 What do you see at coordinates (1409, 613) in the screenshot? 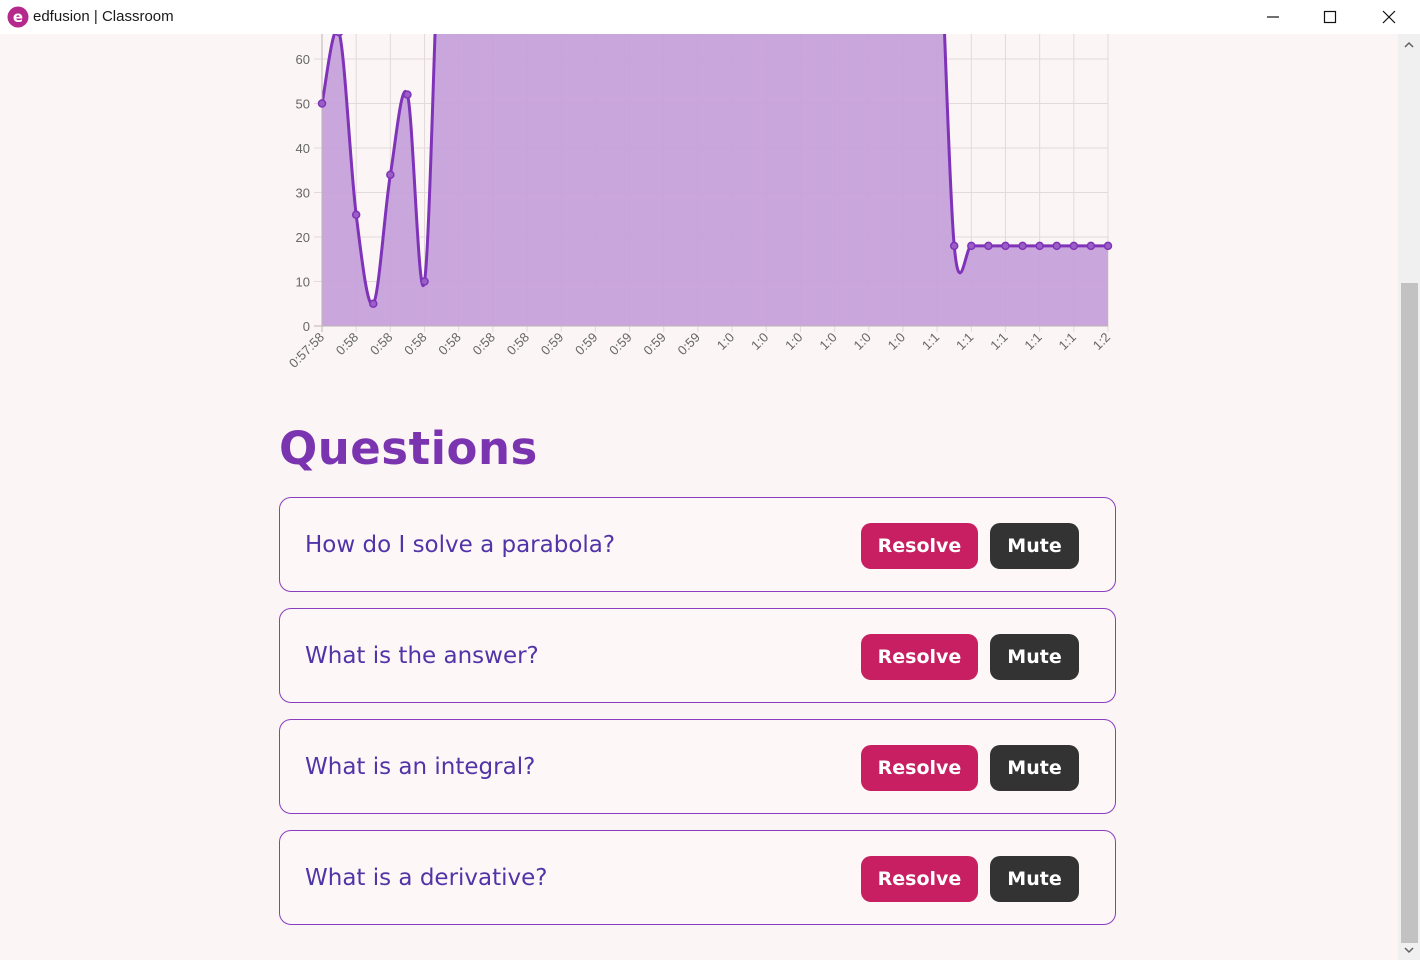
I see `scrollbar-thumb` at bounding box center [1409, 613].